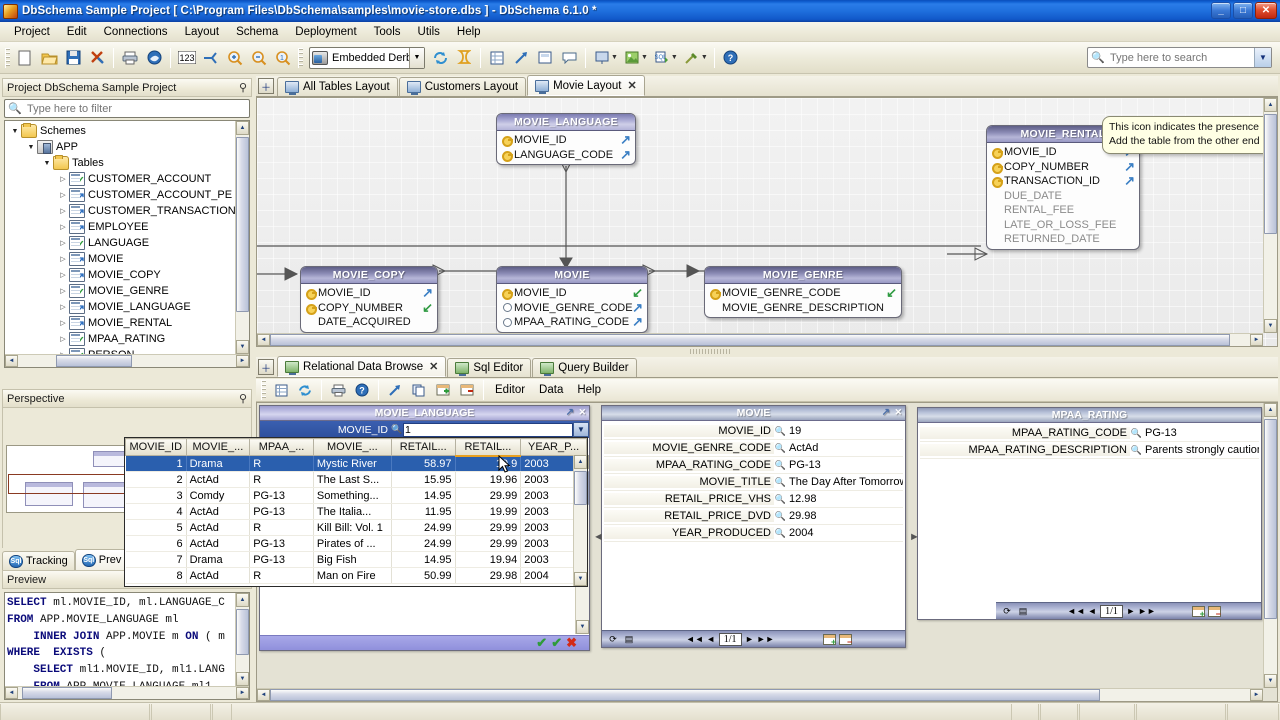  I want to click on table-cell: R, so click(281, 463).